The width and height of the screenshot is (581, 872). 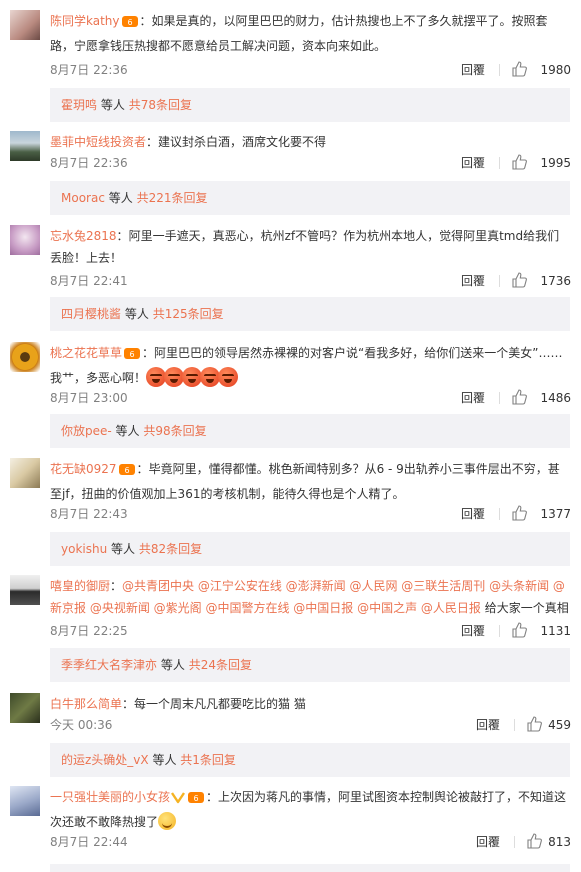 What do you see at coordinates (310, 760) in the screenshot?
I see `replies-summary: 的运z头确处_vX 等人 共1条回复` at bounding box center [310, 760].